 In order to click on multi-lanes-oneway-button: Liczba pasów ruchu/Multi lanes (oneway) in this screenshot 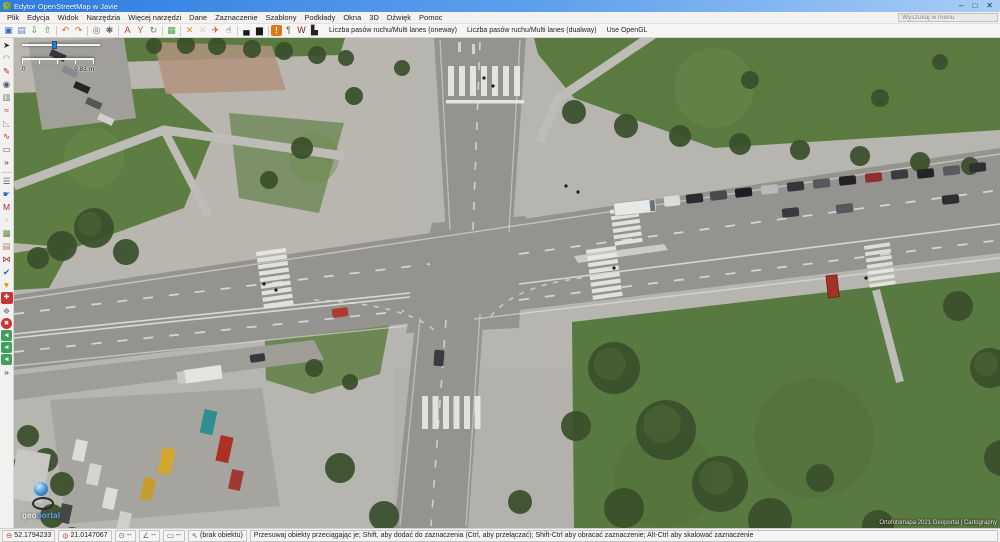, I will do `click(393, 30)`.